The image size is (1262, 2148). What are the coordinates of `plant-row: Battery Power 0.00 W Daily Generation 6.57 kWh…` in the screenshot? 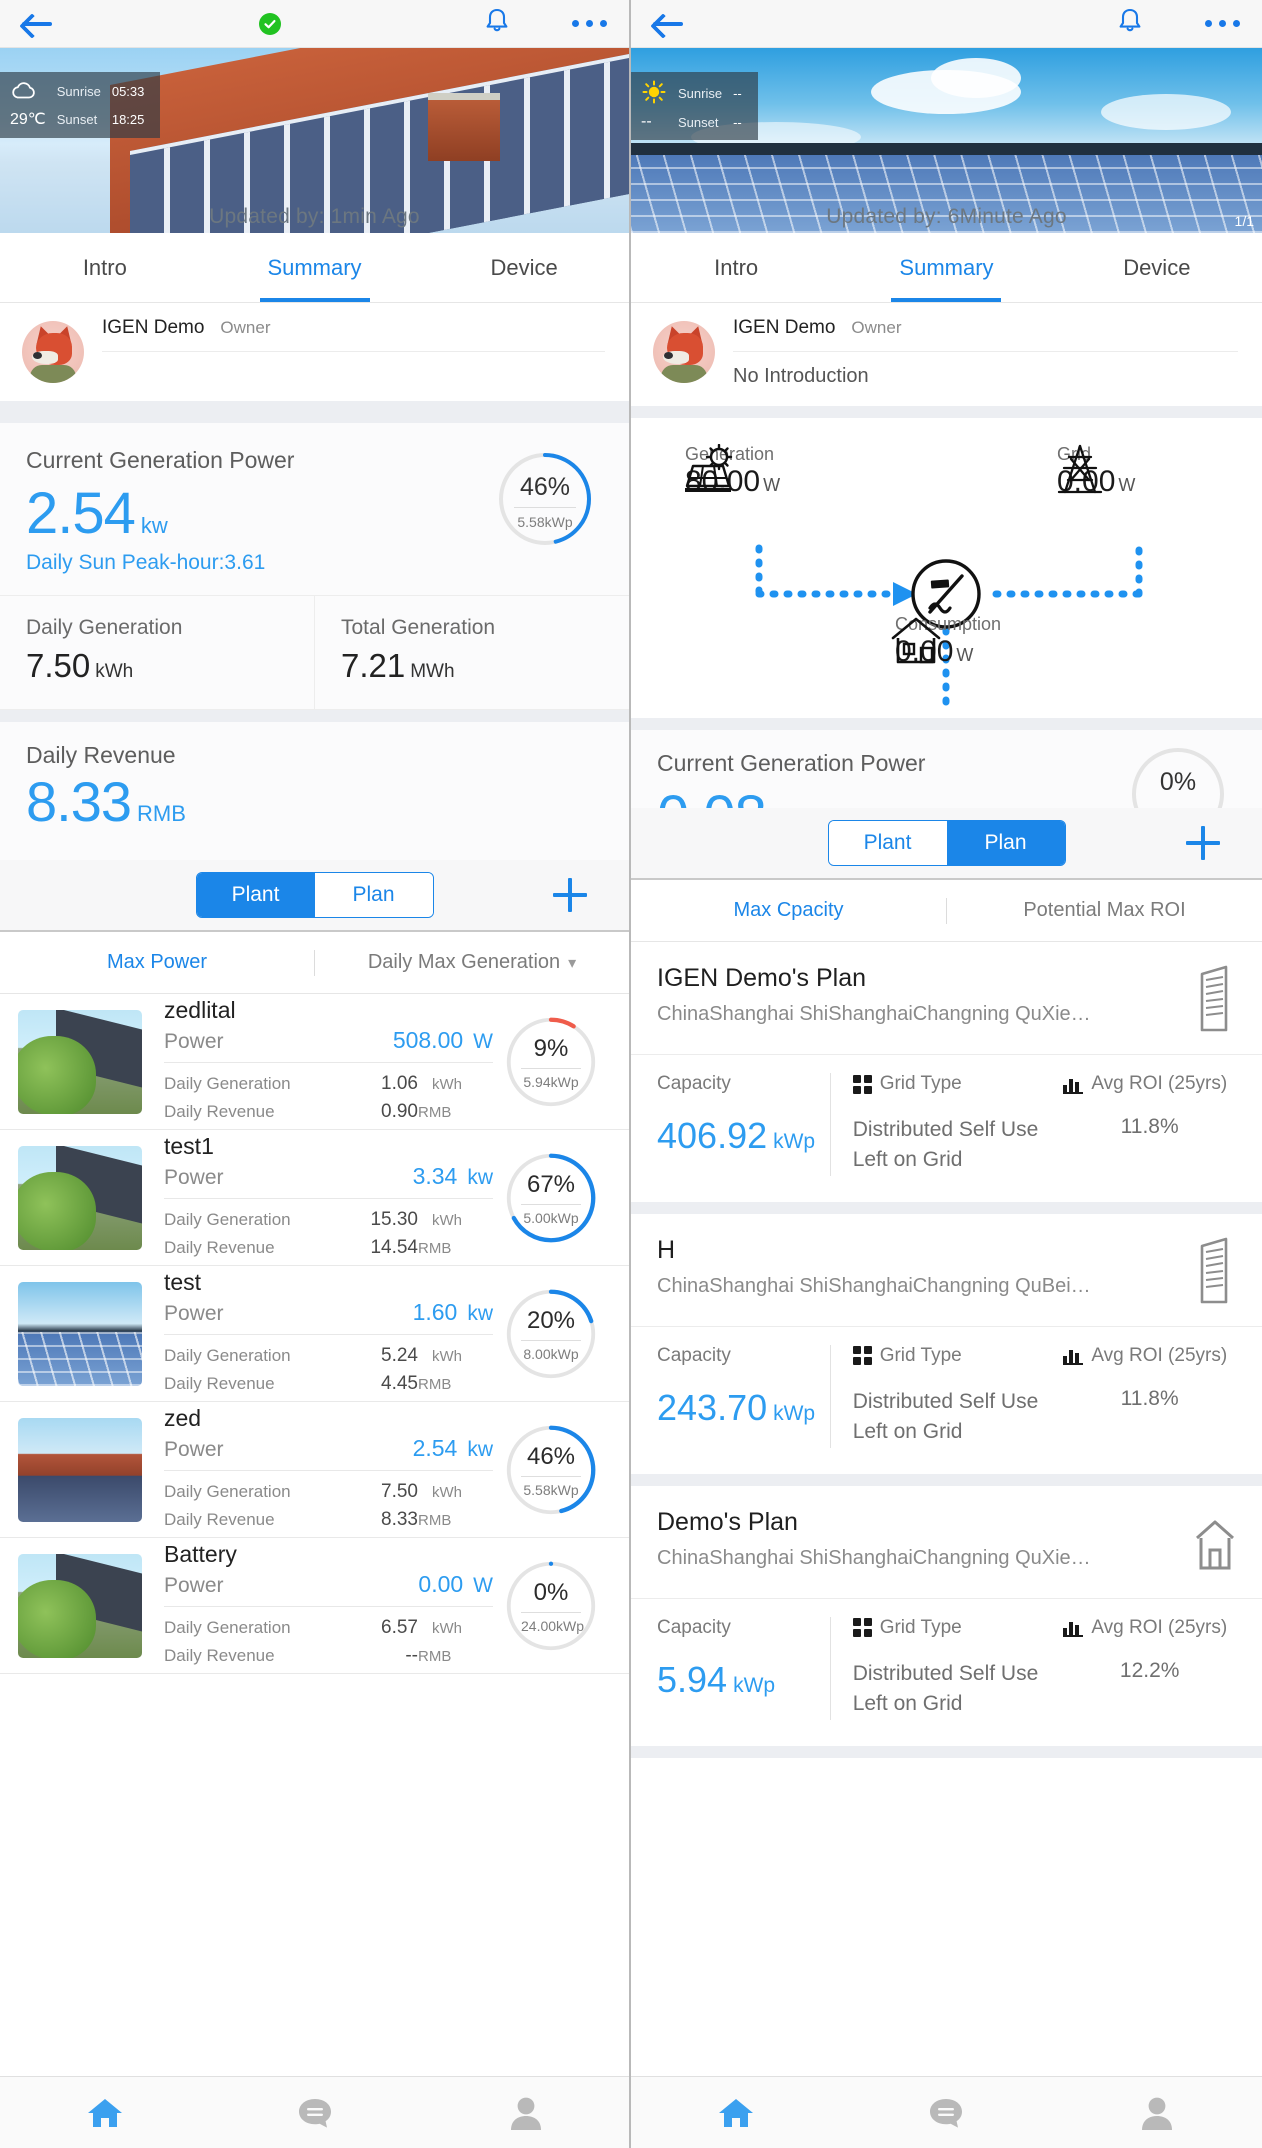 It's located at (314, 1606).